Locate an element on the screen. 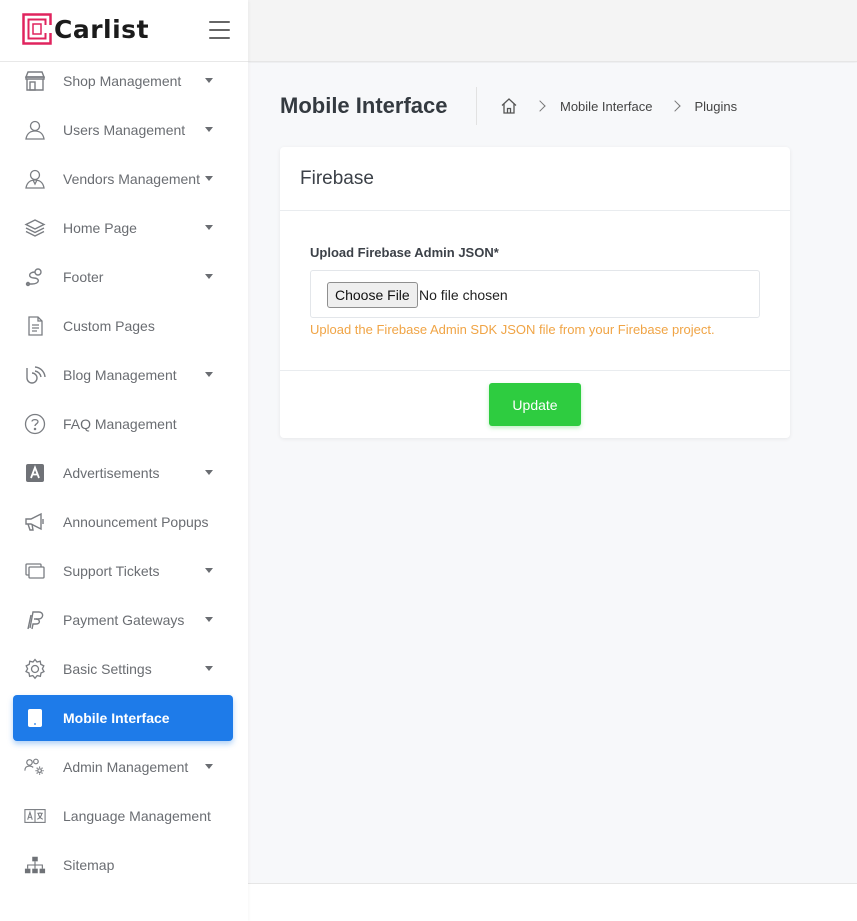 The image size is (857, 921). sitemap-icon is located at coordinates (35, 865).